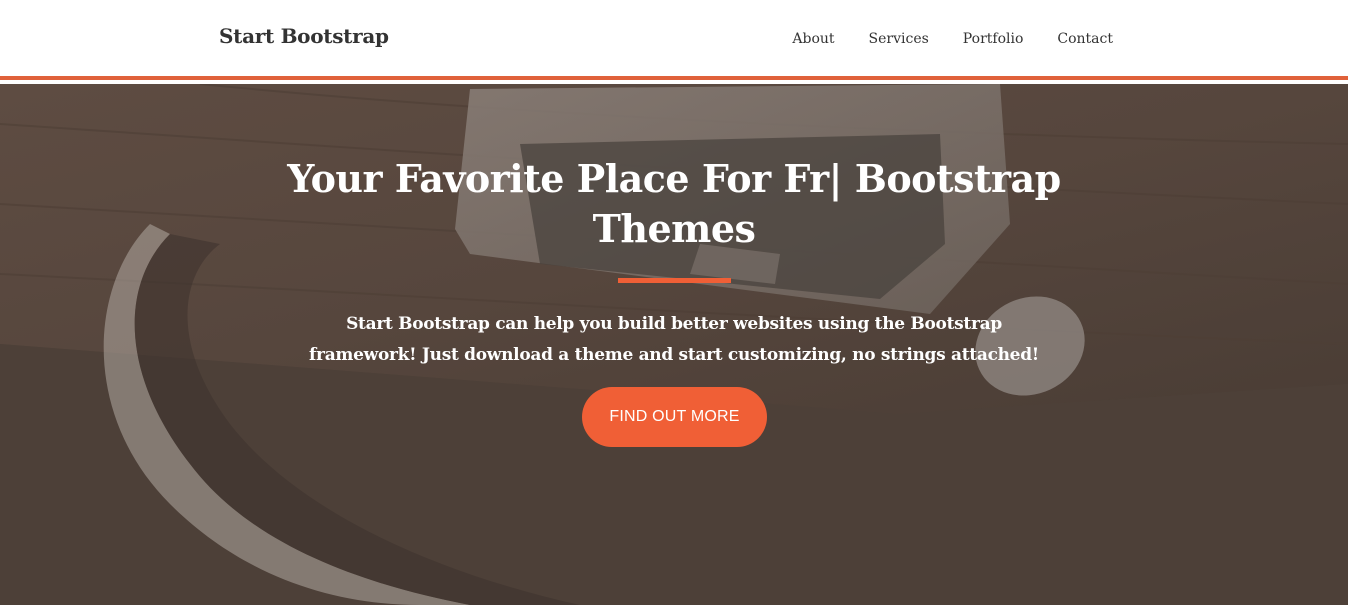 This screenshot has width=1348, height=605. Describe the element at coordinates (813, 39) in the screenshot. I see `nav-link-about: About` at that location.